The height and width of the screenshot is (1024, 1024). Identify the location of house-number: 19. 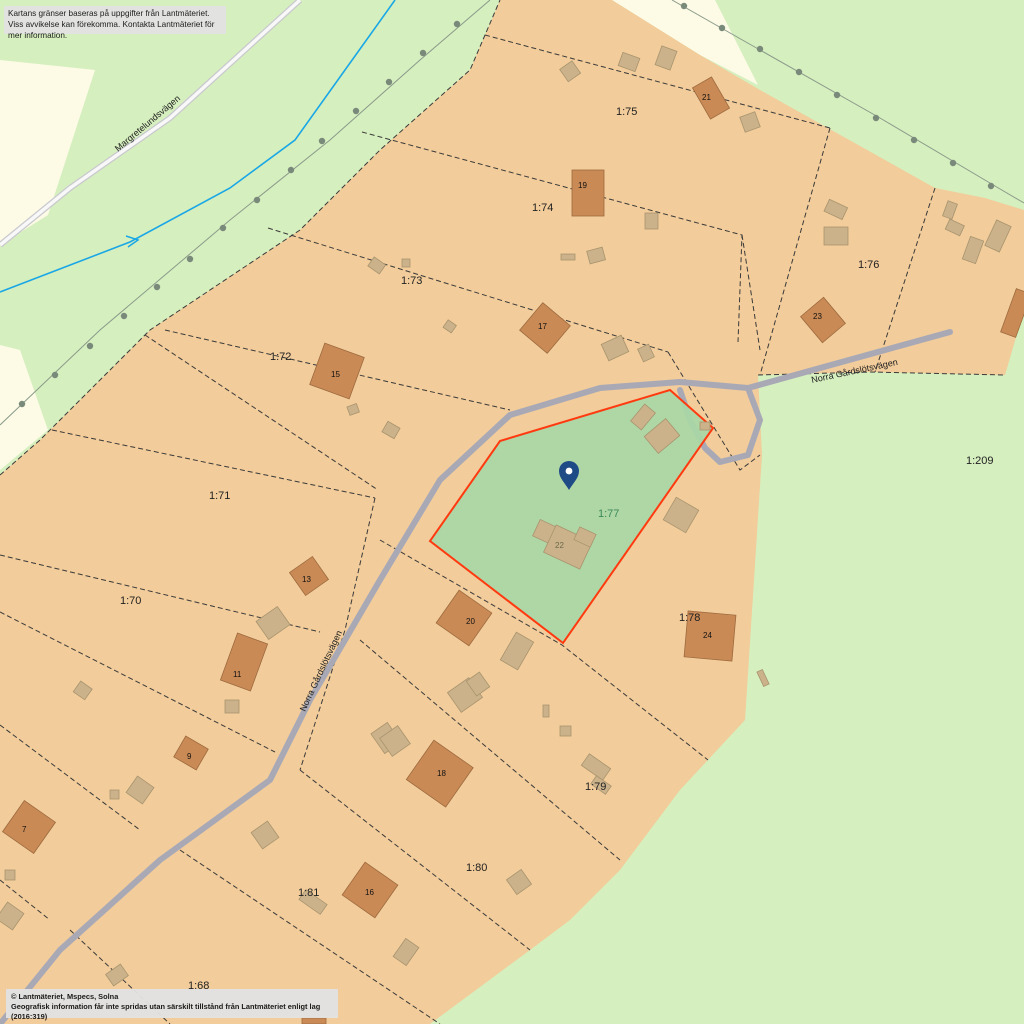
(582, 185).